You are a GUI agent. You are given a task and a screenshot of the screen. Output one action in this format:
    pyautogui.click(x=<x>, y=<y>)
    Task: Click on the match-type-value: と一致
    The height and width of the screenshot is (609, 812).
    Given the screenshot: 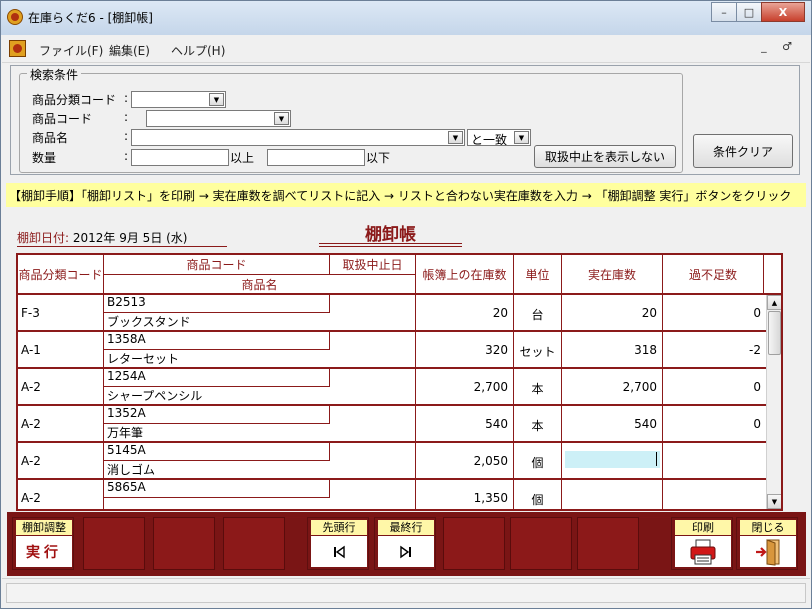 What is the action you would take?
    pyautogui.click(x=489, y=140)
    